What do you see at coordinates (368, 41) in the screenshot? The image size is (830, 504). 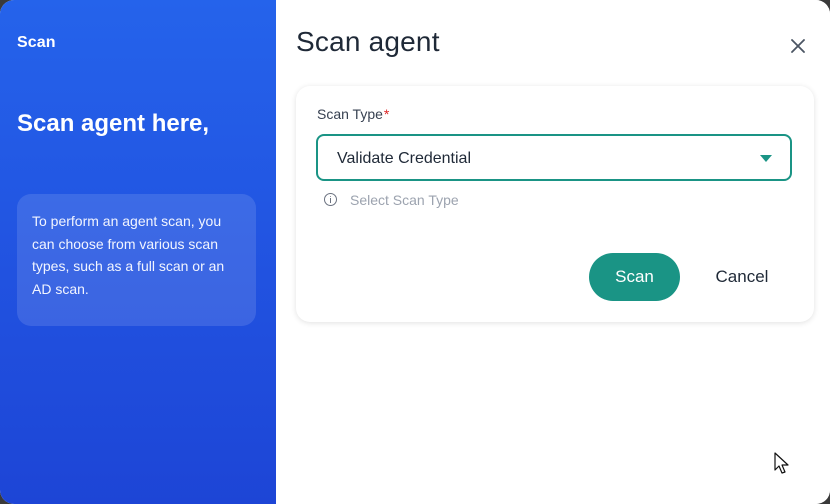 I see `page-title: Scan agent` at bounding box center [368, 41].